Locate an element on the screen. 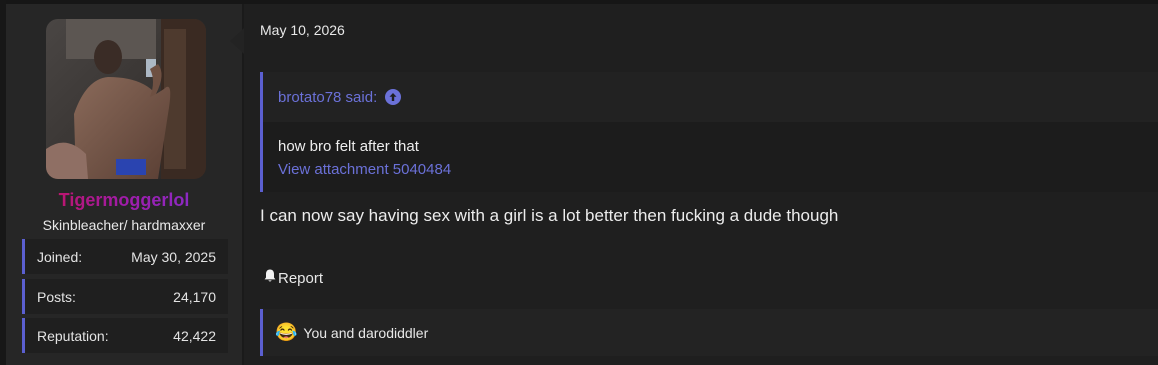  arrow-up-icon is located at coordinates (393, 97).